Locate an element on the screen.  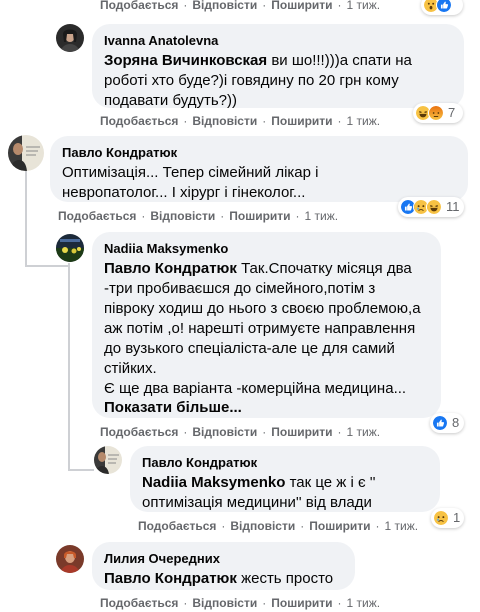
reaction-summary: 1 is located at coordinates (447, 518).